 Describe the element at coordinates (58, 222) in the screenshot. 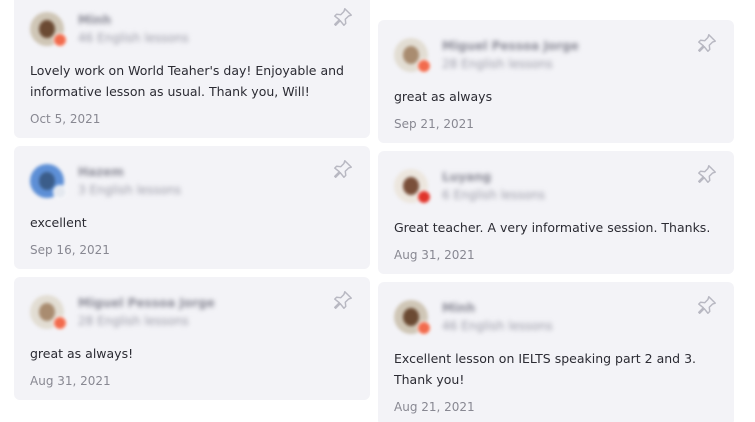

I see `review-text: excellent` at that location.